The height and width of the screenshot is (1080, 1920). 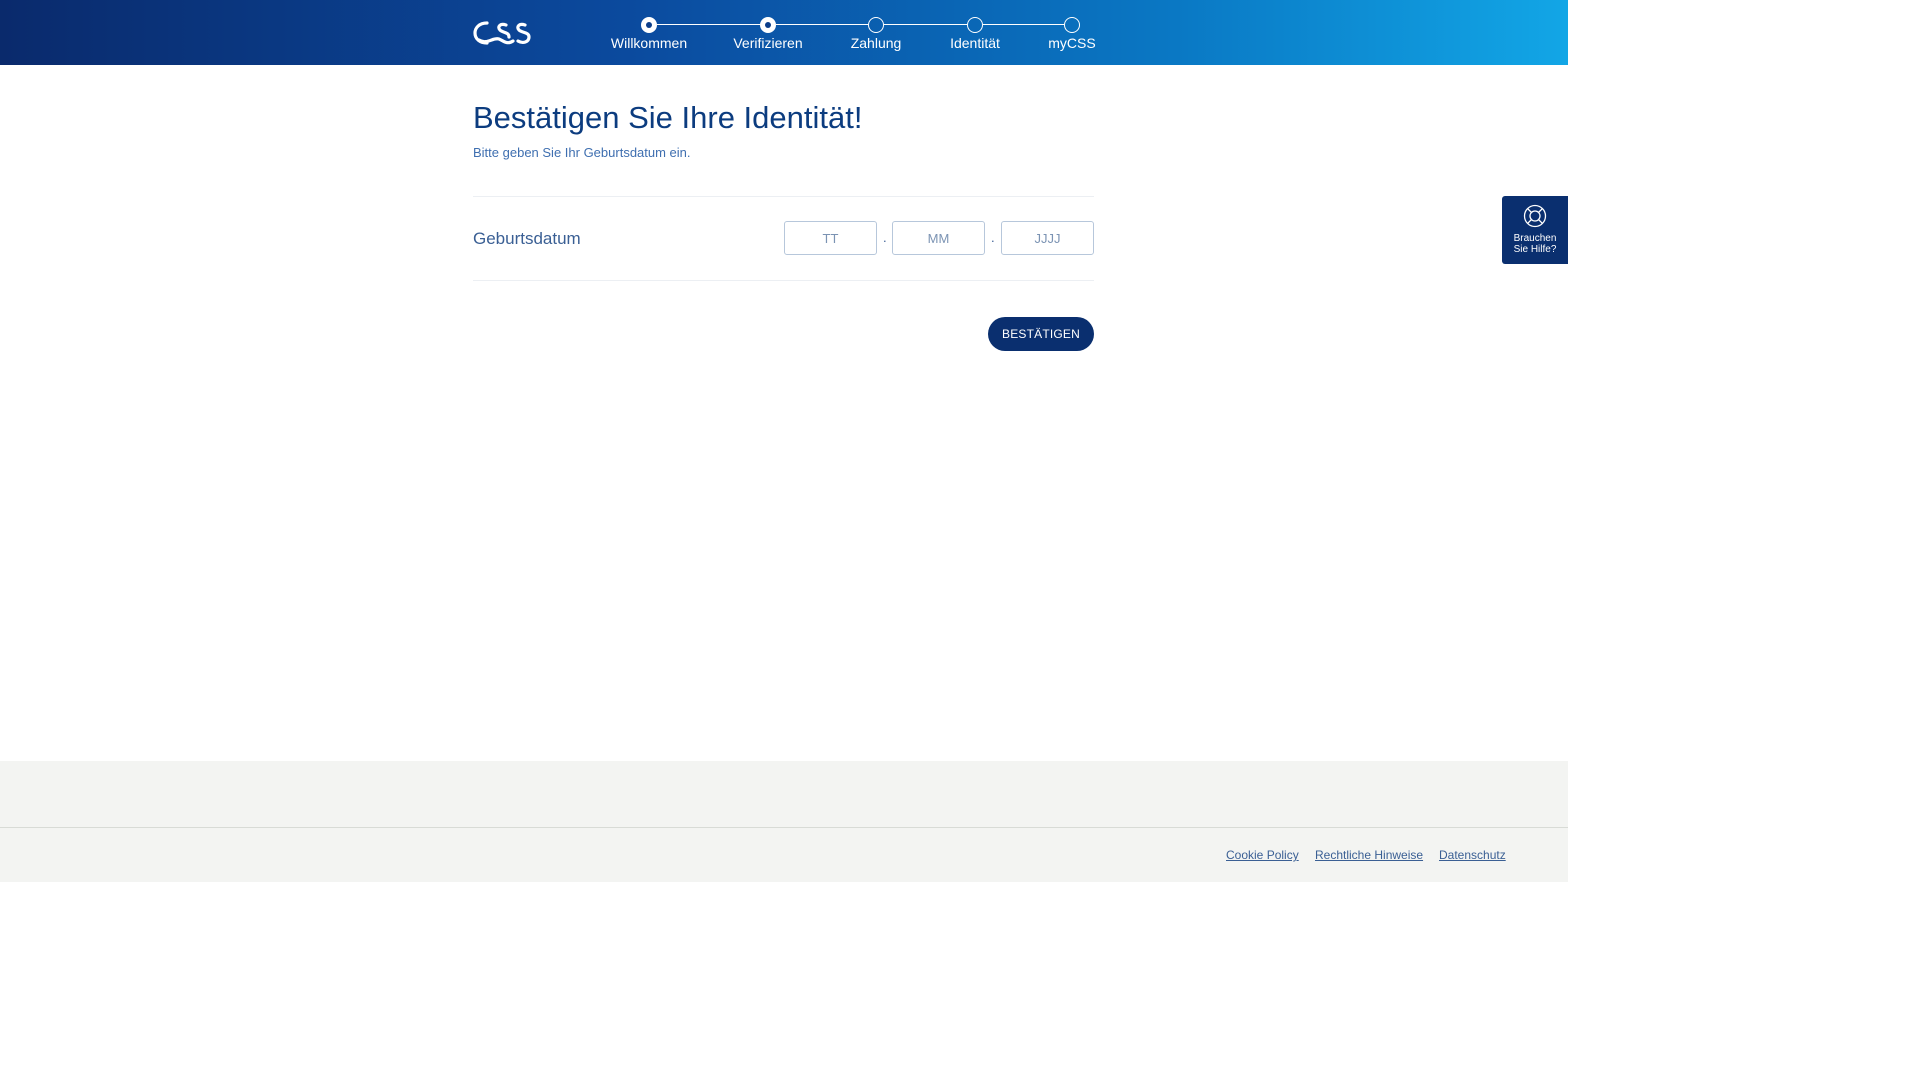 I want to click on divider-top, so click(x=783, y=196).